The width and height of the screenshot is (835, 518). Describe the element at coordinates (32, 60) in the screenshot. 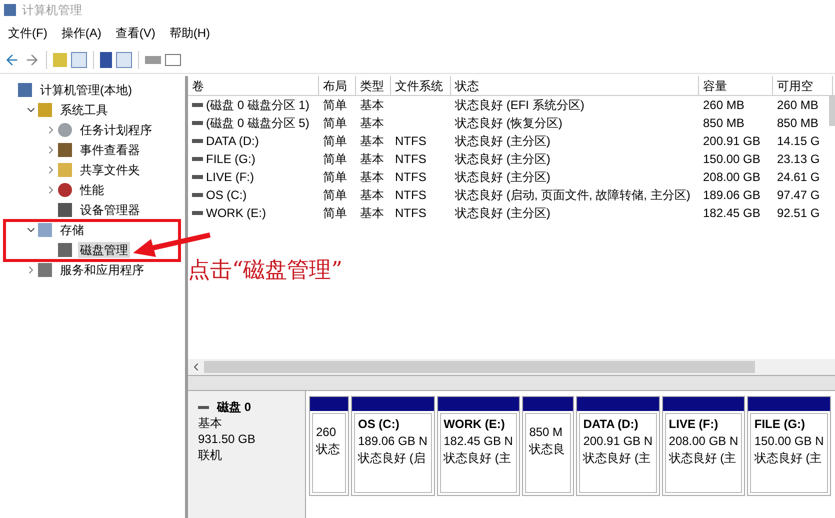

I see `forward-icon` at that location.